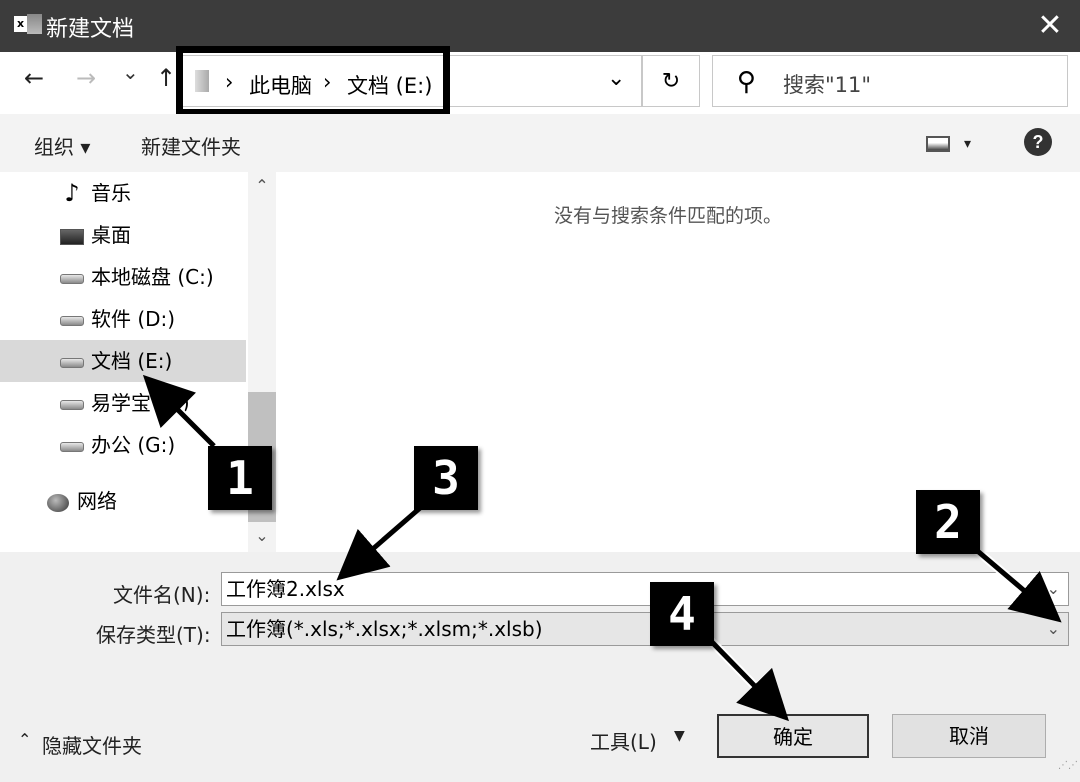  Describe the element at coordinates (948, 522) in the screenshot. I see `callout-badge-2: 2` at that location.